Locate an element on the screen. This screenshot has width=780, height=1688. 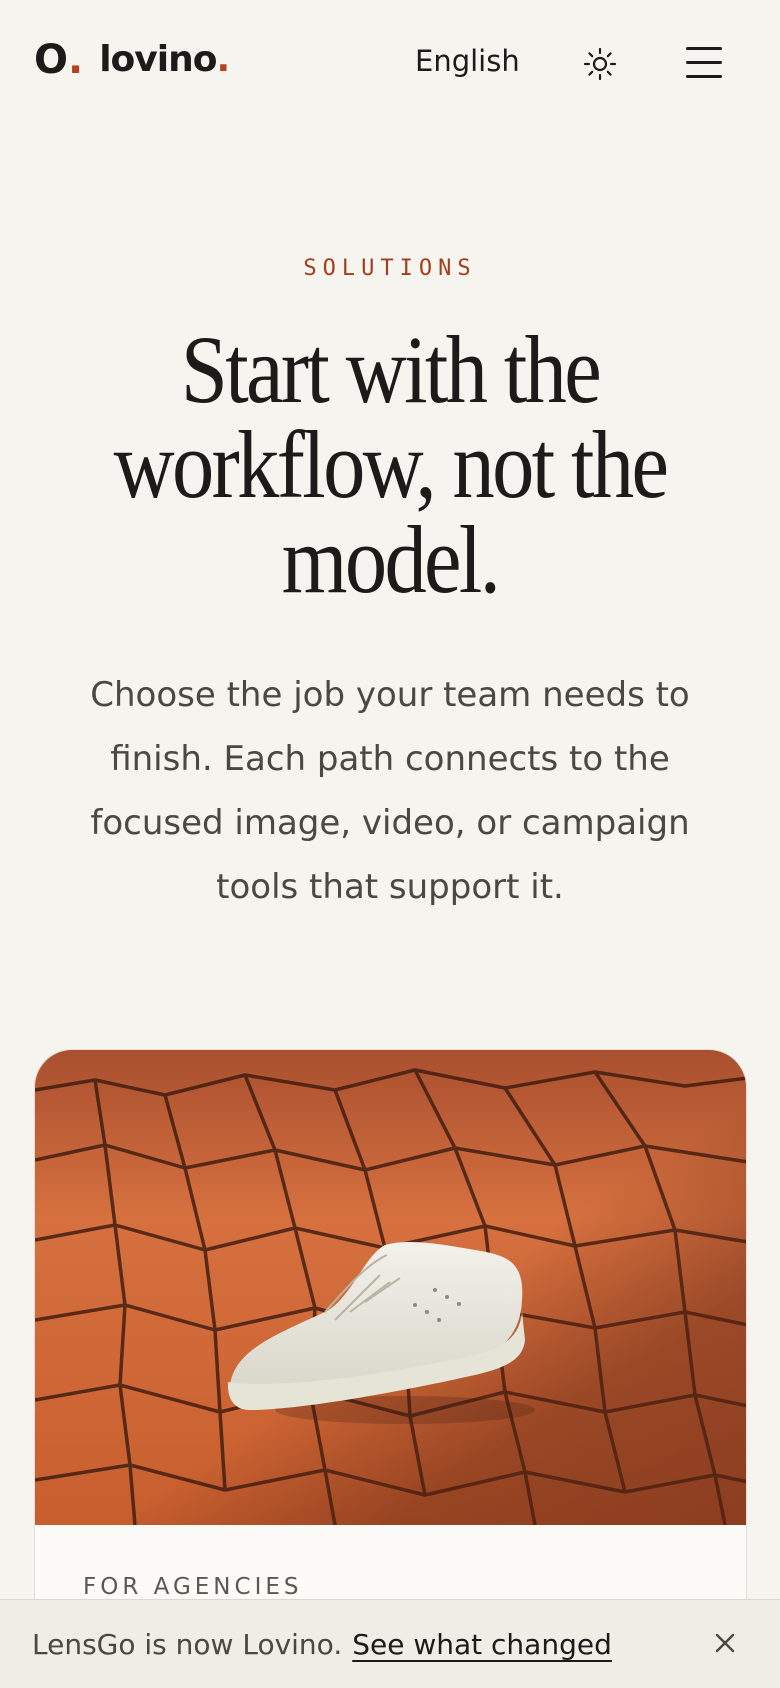
announcement-banner: LensGo is now Lovino. See what changed is located at coordinates (390, 1643).